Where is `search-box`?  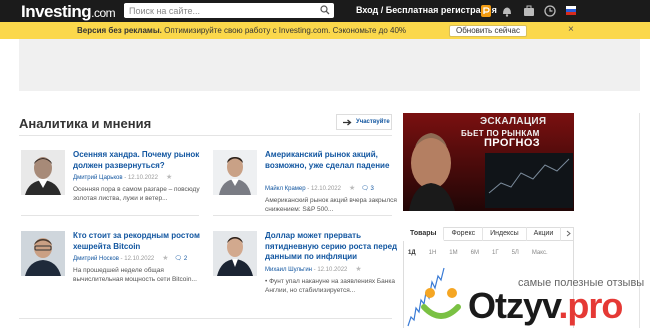 search-box is located at coordinates (229, 10).